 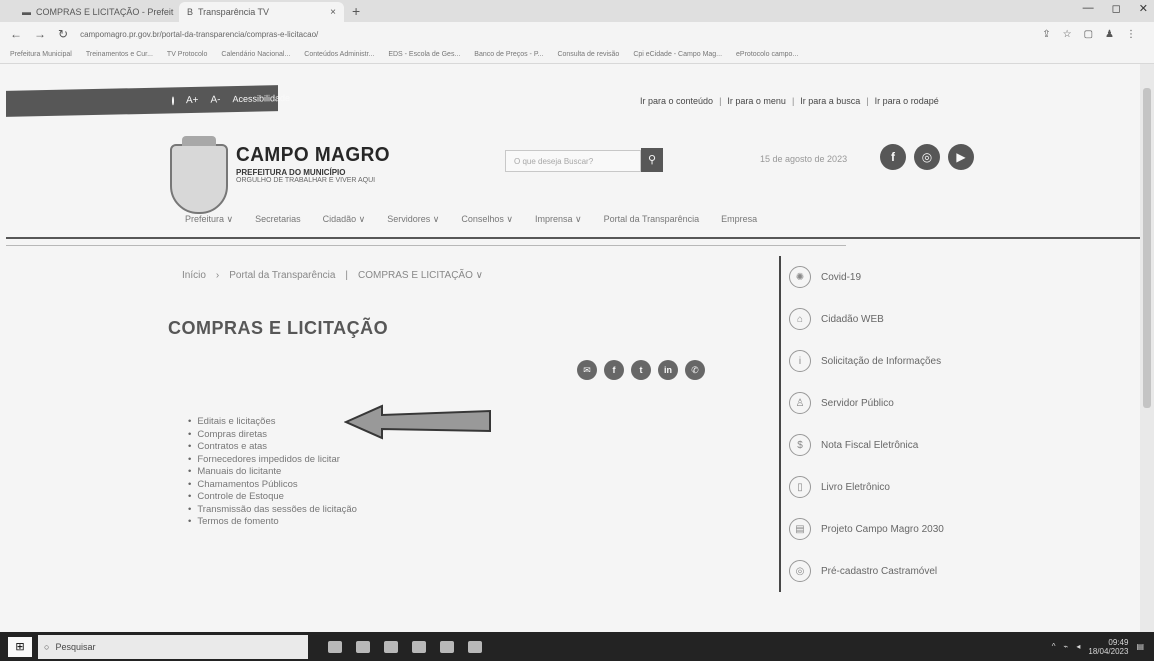 I want to click on nav-portal-transparencia: Portal da Transparência, so click(x=652, y=219).